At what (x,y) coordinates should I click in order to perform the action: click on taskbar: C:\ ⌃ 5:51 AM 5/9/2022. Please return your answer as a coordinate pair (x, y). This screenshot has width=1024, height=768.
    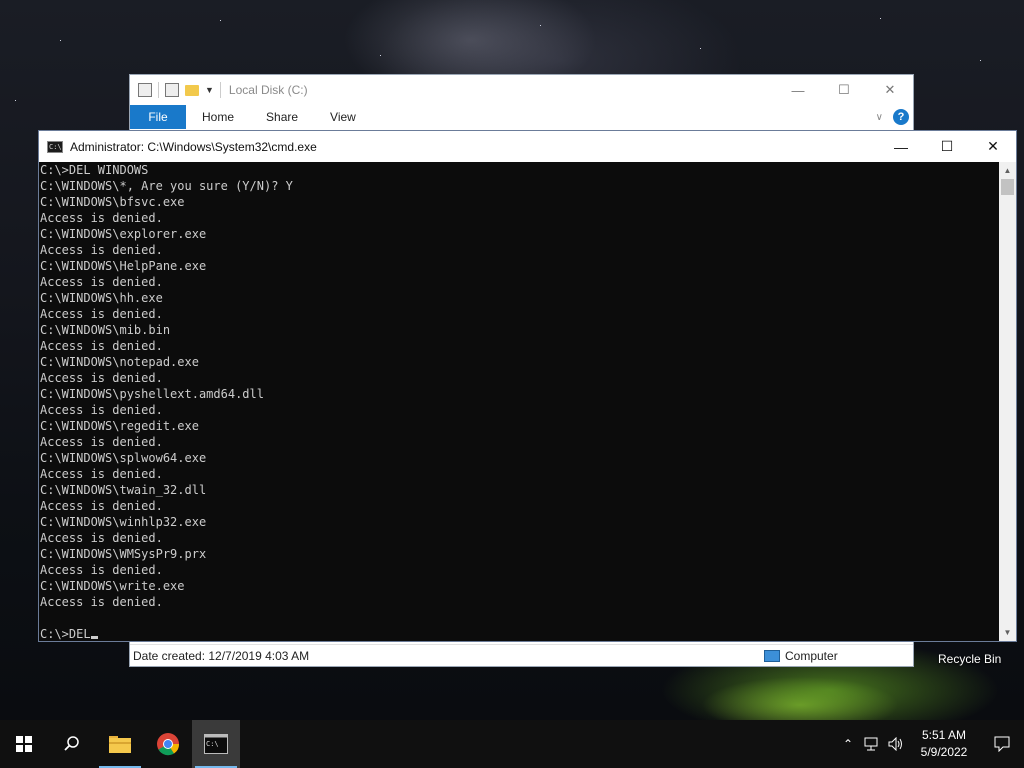
    Looking at the image, I should click on (512, 744).